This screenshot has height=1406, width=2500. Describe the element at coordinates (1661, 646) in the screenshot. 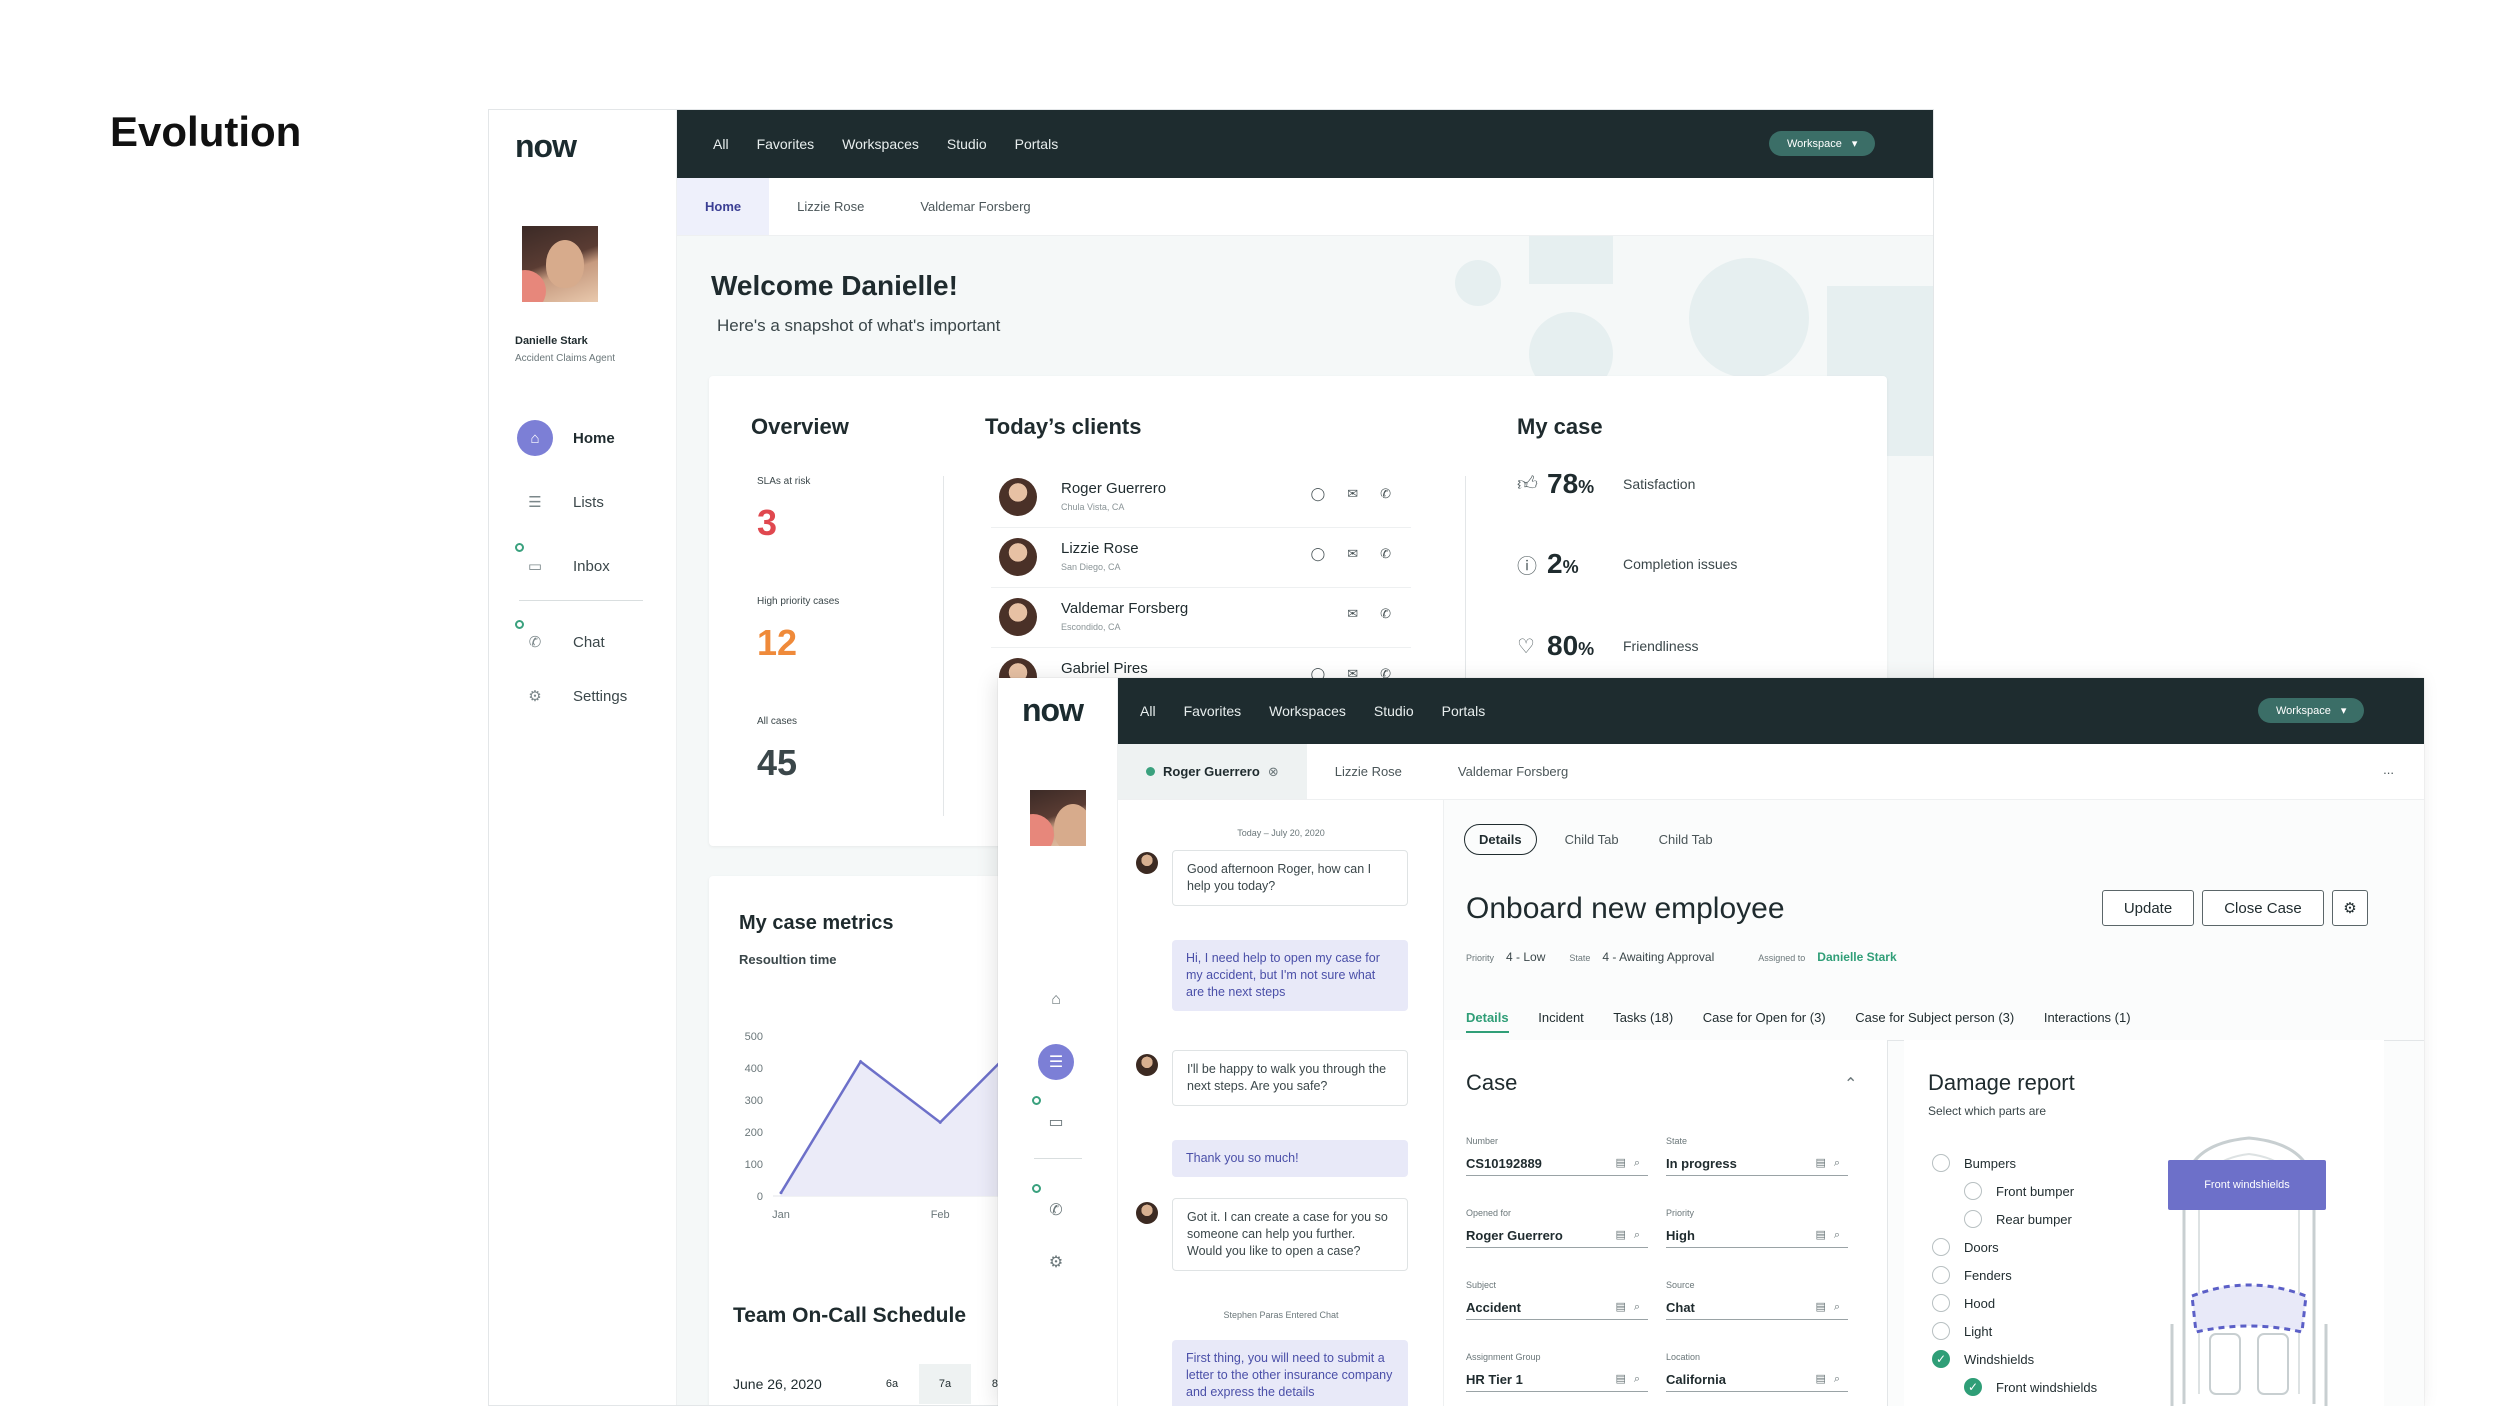

I see `metric-label: Friendliness` at that location.